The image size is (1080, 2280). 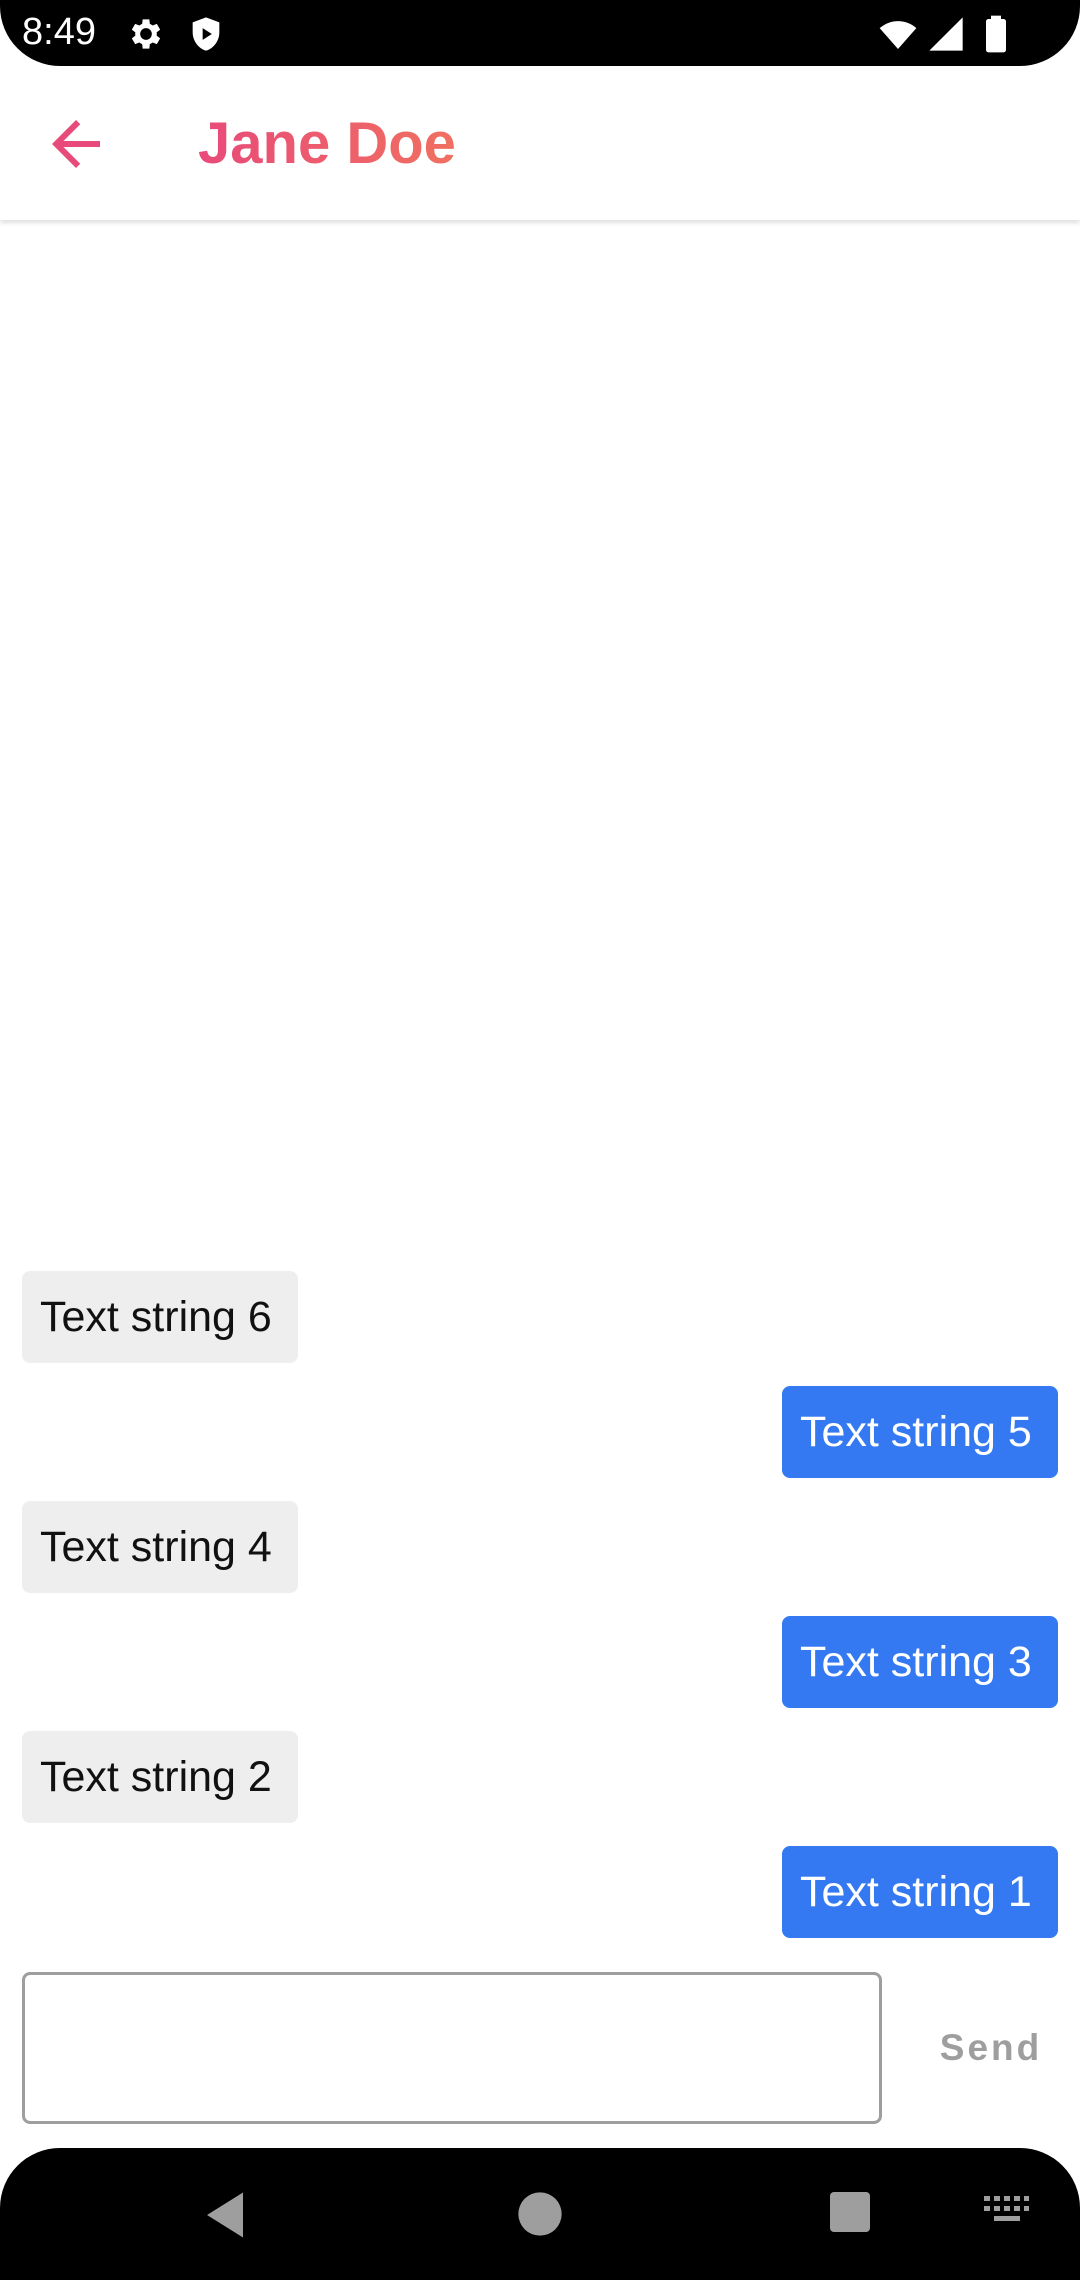 I want to click on back-triangle-icon, so click(x=225, y=2215).